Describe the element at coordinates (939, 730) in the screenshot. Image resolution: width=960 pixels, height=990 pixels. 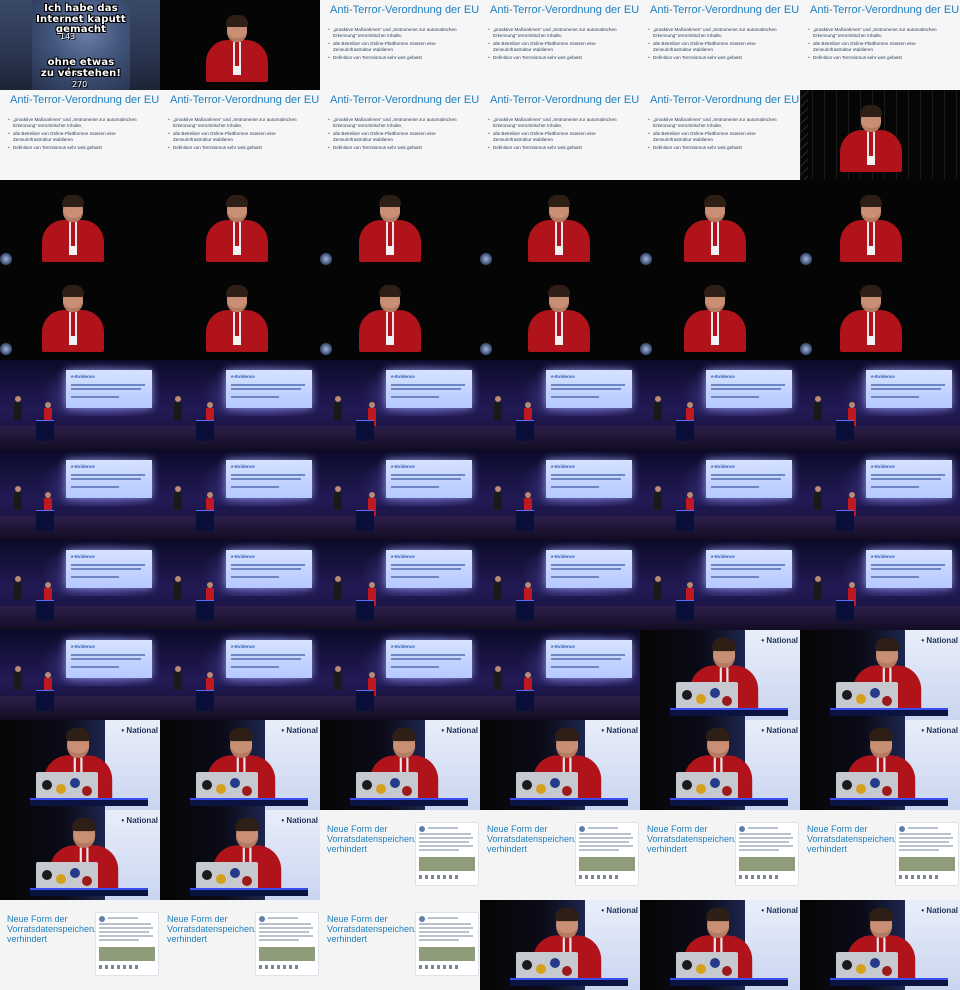
I see `screen-banner: • National` at that location.